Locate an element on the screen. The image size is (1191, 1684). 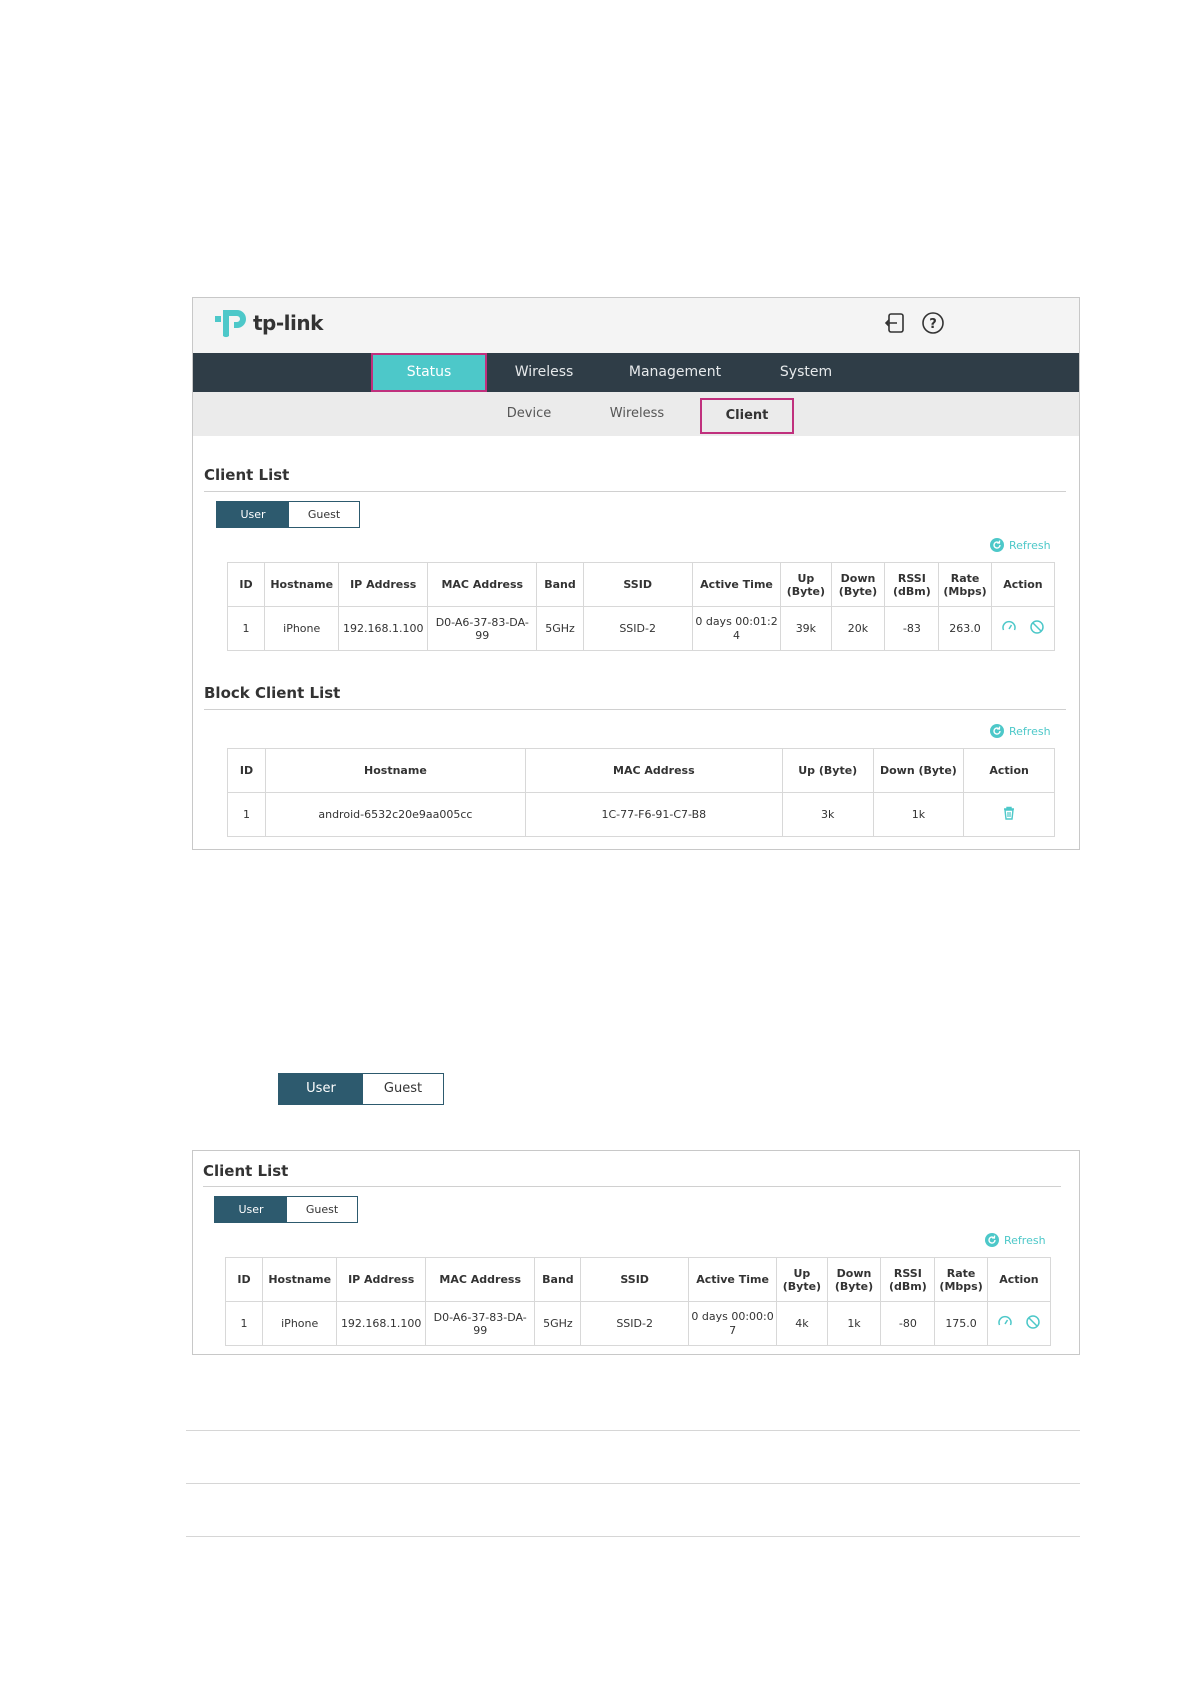
cell-rate: 263.0 is located at coordinates (965, 628).